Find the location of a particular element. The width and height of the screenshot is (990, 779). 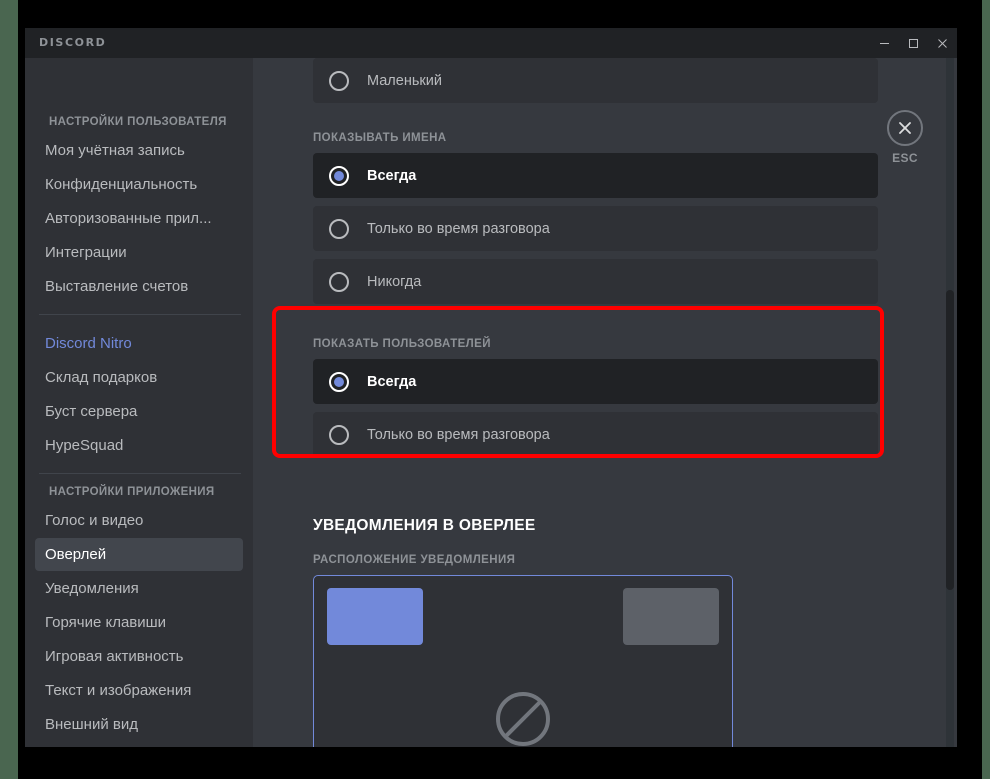

esc-label: ESC is located at coordinates (905, 158).